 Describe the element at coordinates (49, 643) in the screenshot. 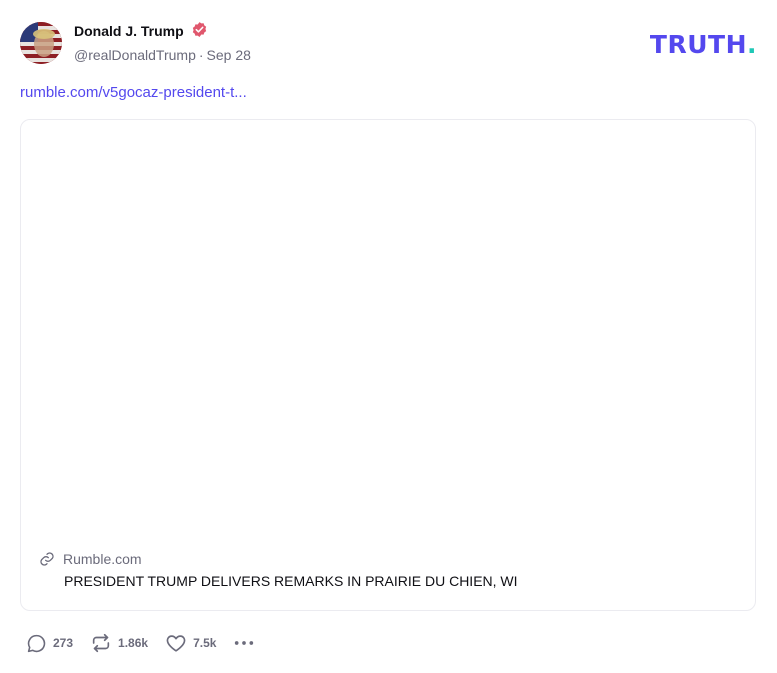

I see `reply-button: 273` at that location.